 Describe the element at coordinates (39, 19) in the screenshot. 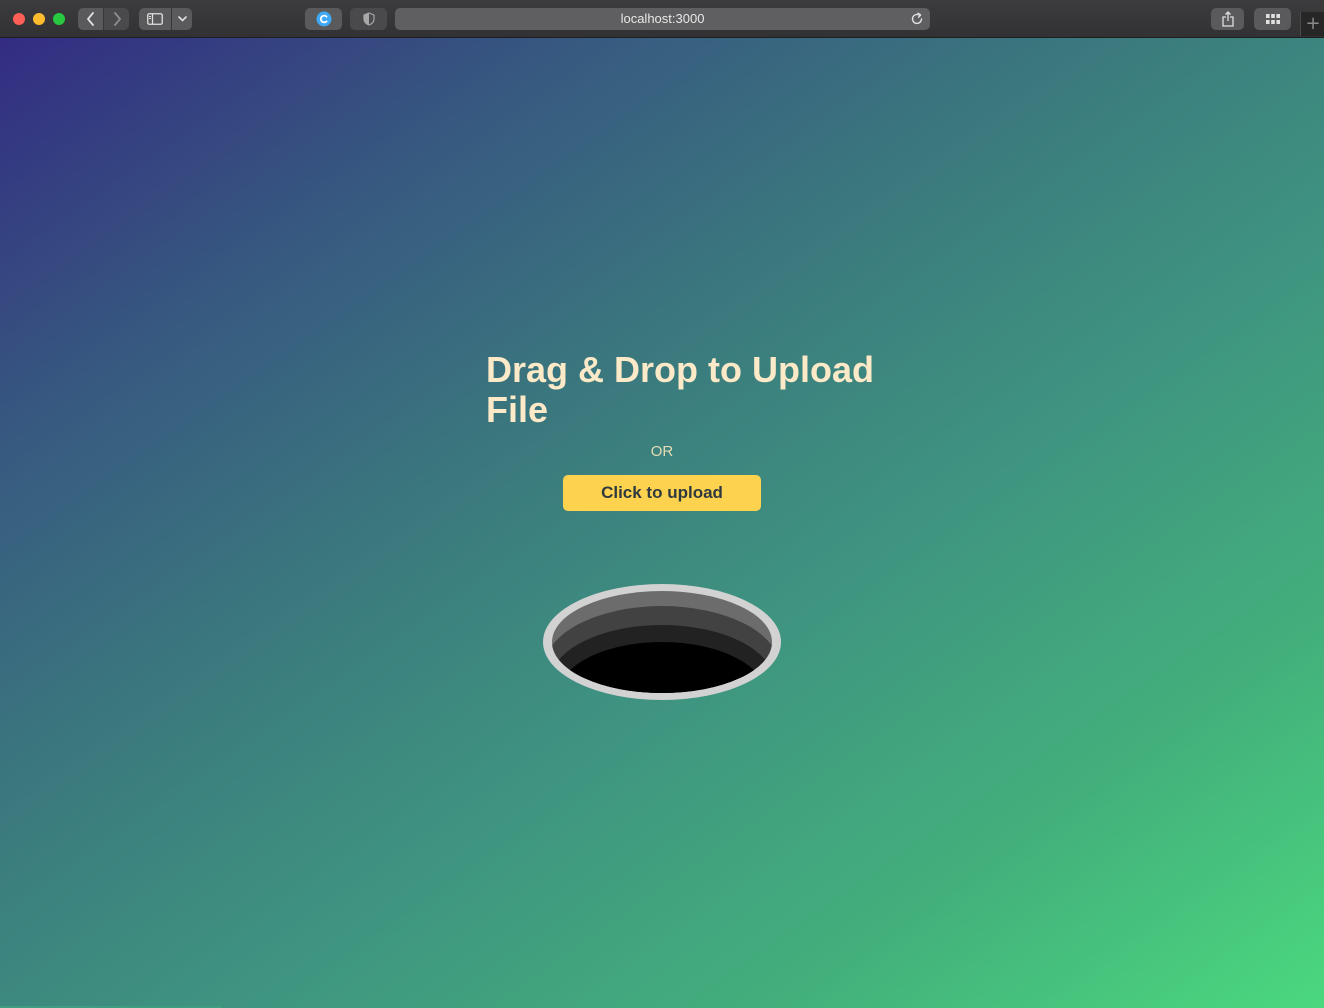

I see `minimize-window-button` at that location.